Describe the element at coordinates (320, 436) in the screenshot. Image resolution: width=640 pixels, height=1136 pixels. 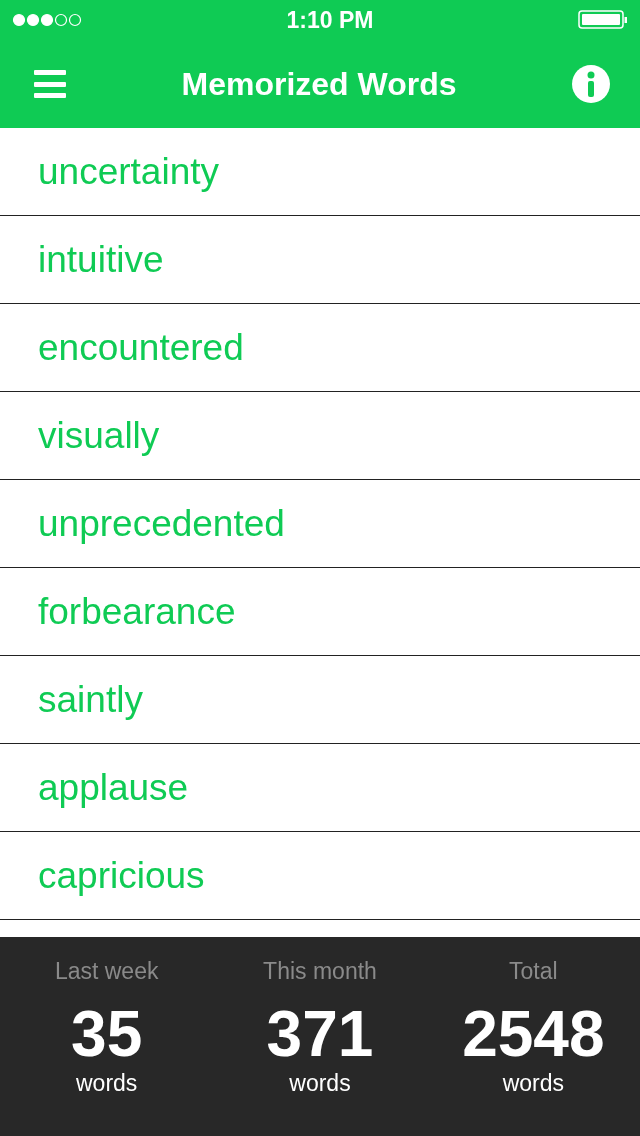
I see `word-row: visually` at that location.